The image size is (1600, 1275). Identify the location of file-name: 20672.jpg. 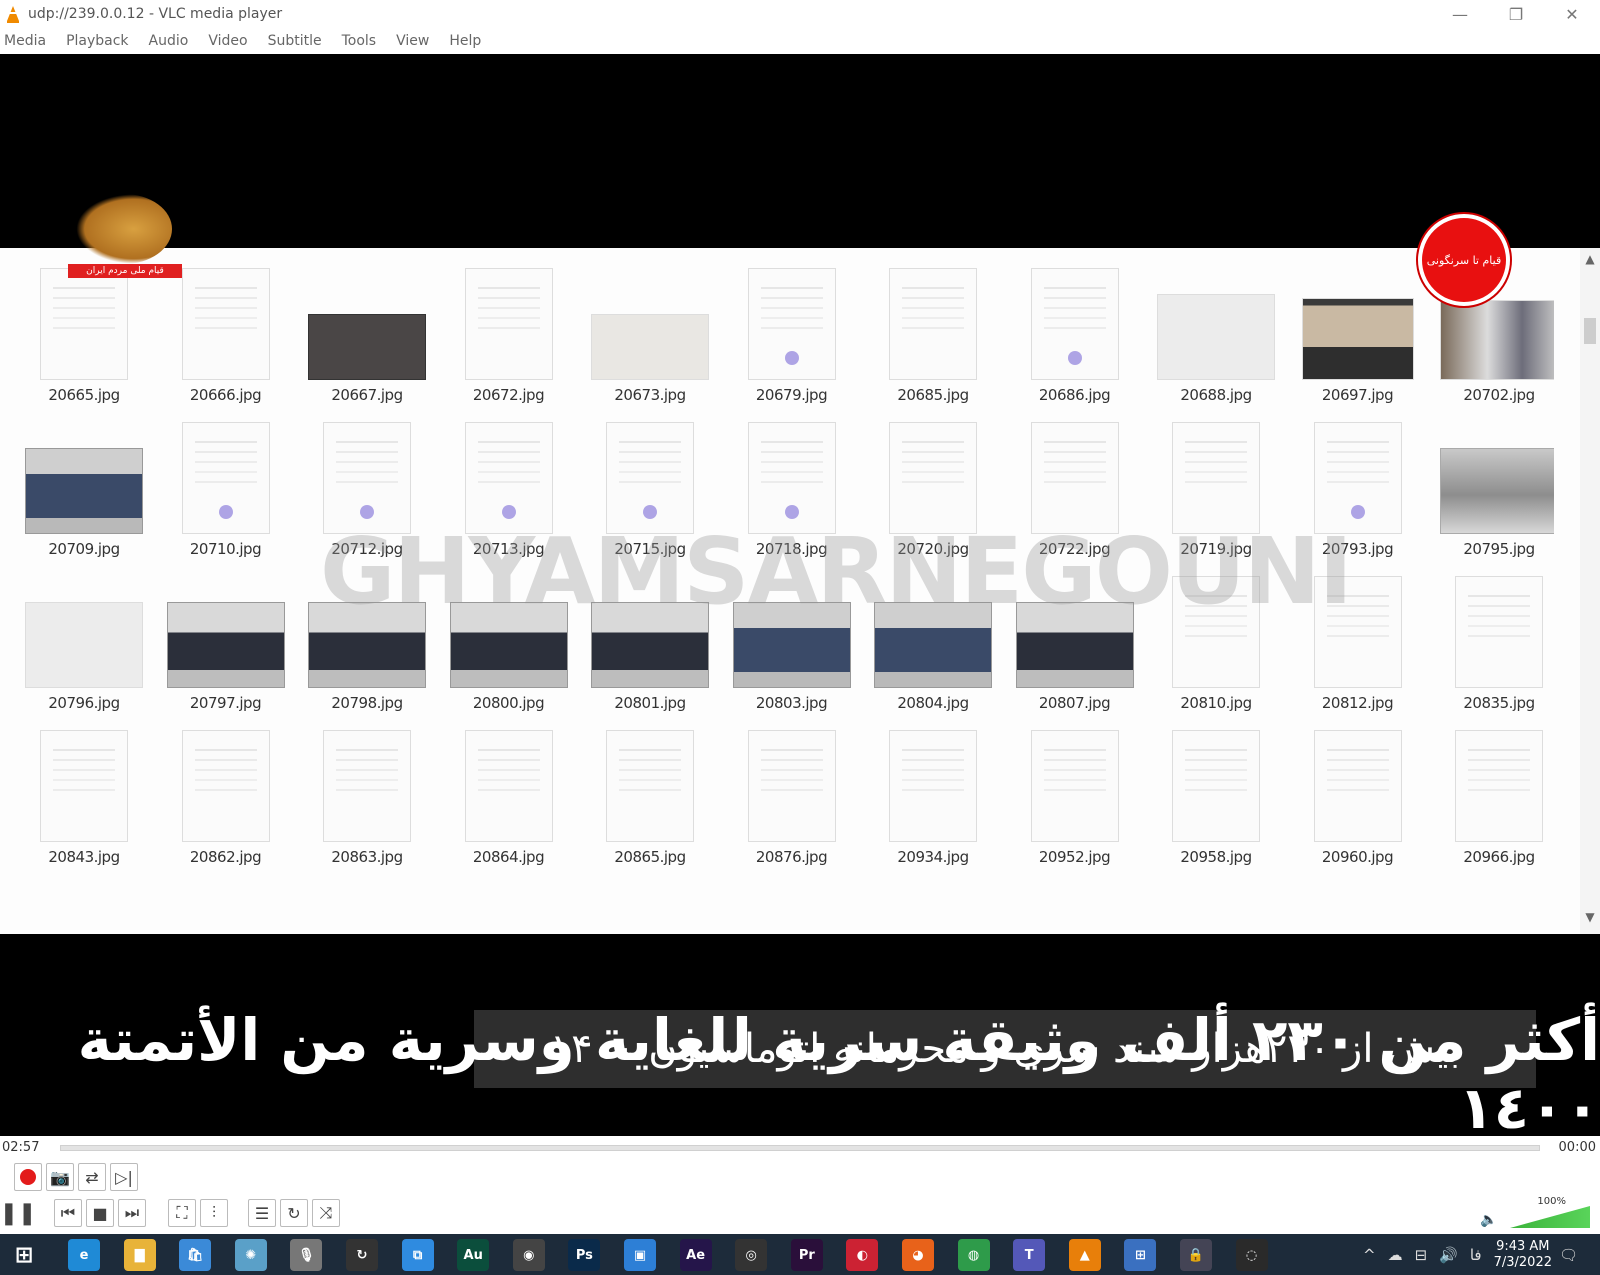
(508, 395).